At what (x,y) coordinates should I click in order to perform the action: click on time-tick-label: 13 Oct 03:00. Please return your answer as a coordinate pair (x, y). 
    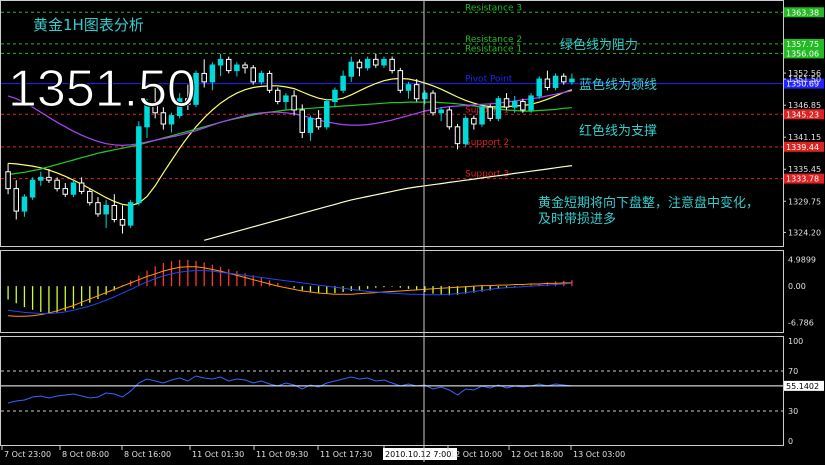
    Looking at the image, I should click on (599, 454).